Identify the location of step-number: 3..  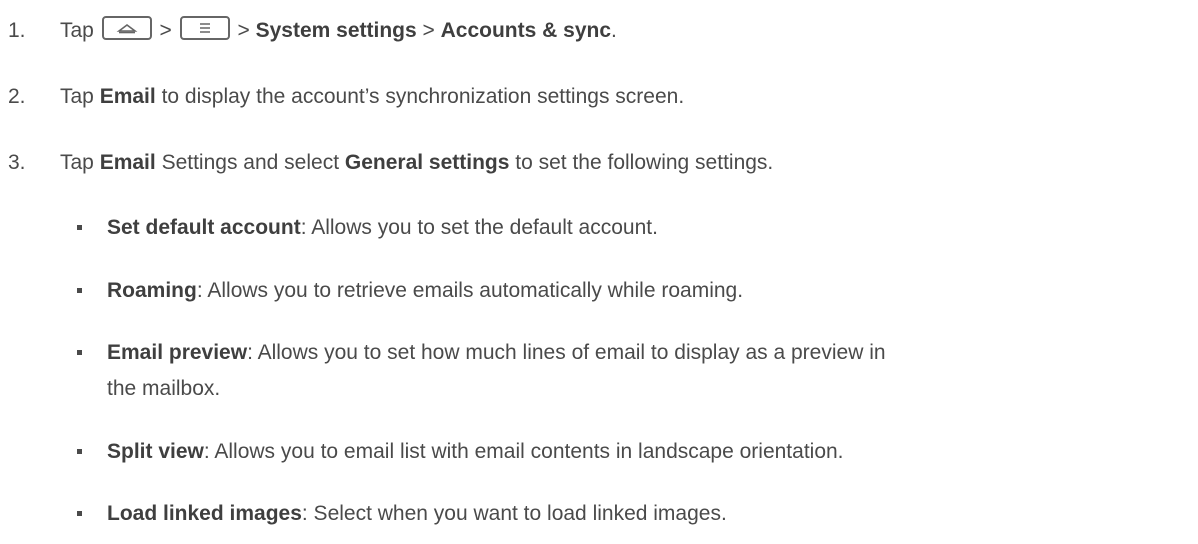
(17, 162).